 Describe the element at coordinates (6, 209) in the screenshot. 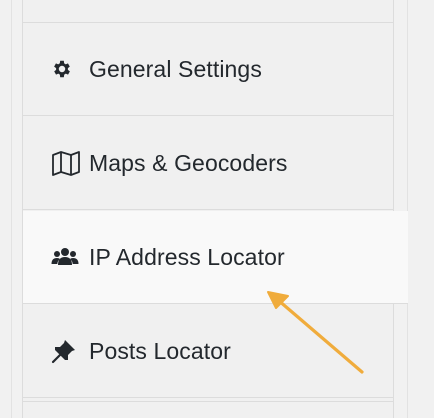

I see `left-gutter` at that location.